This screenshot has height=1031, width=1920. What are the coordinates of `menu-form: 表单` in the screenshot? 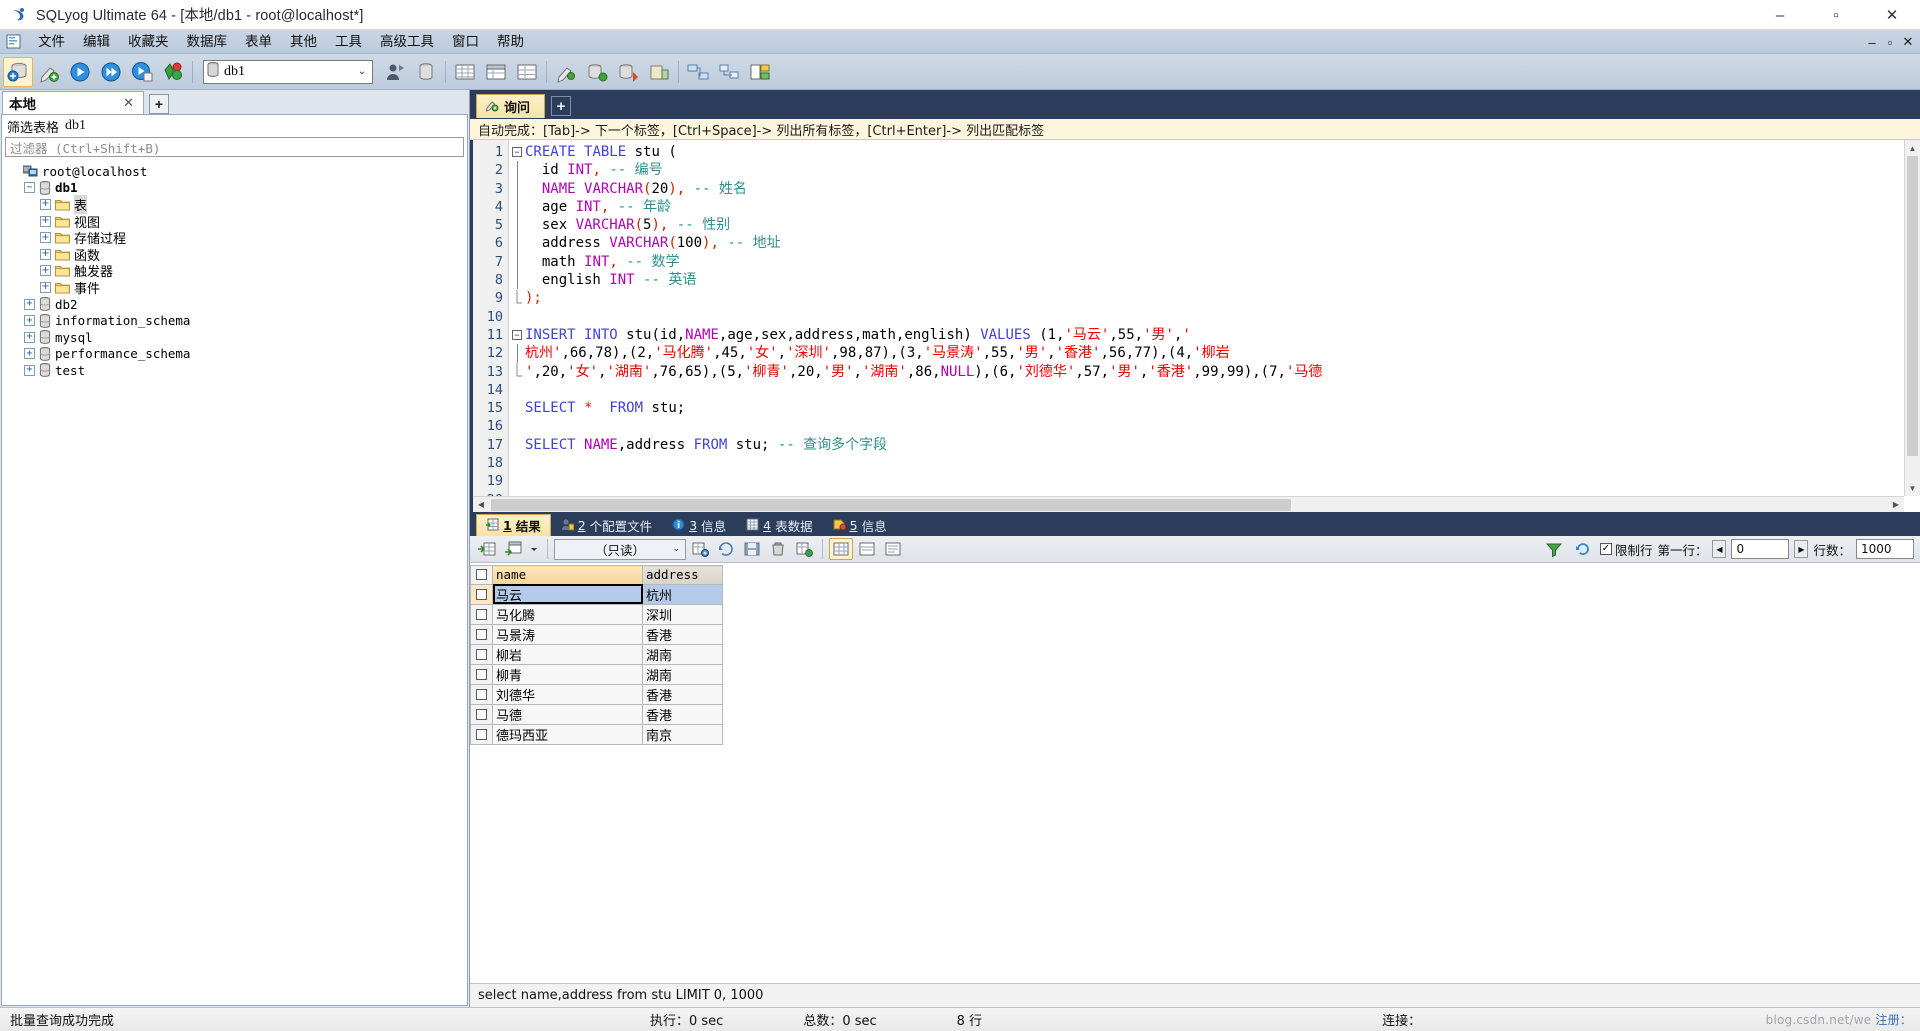 It's located at (258, 42).